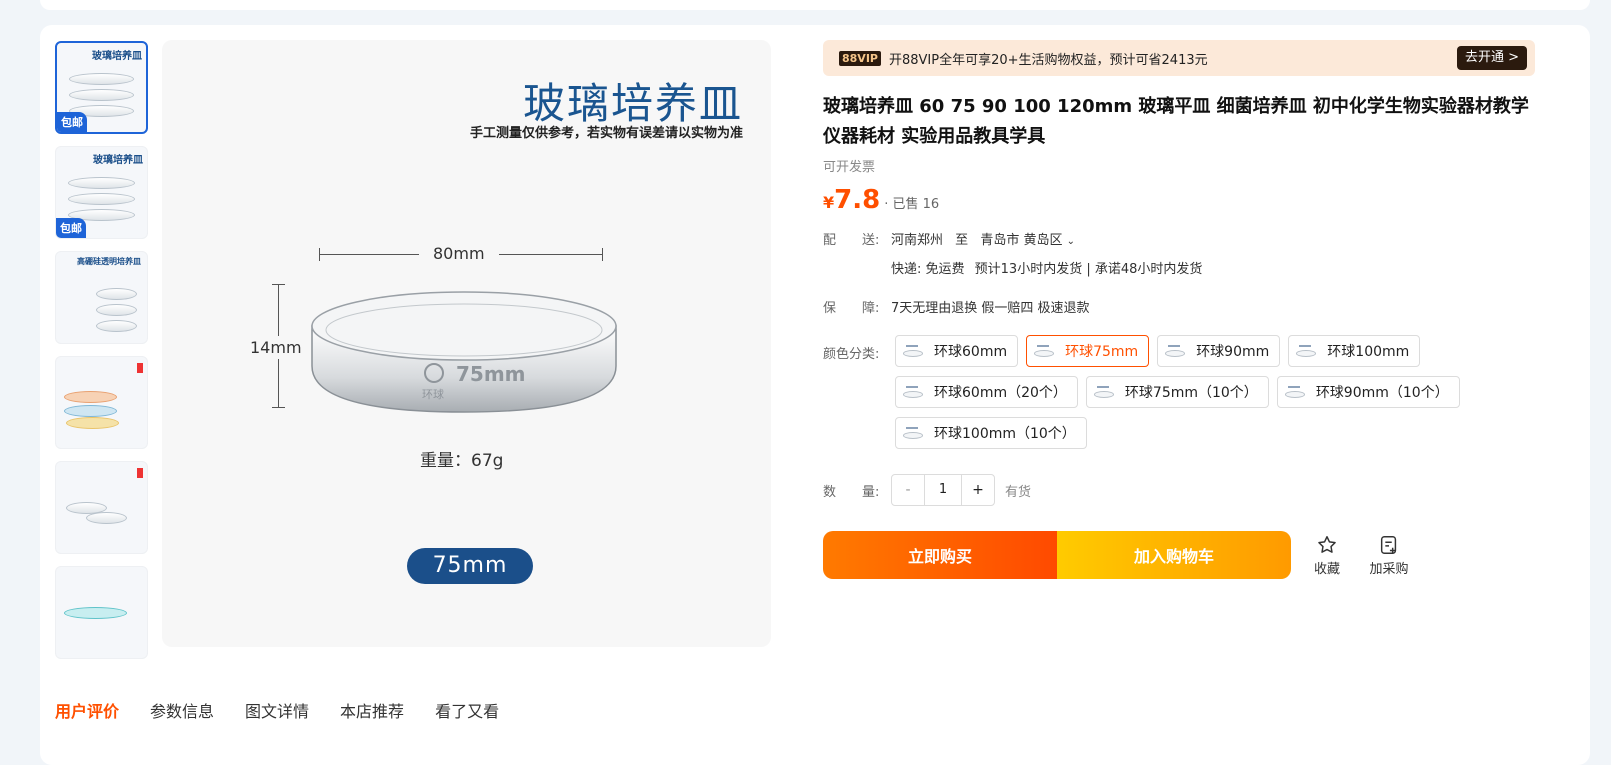 This screenshot has width=1611, height=765. What do you see at coordinates (1388, 544) in the screenshot?
I see `purchase-list-icon` at bounding box center [1388, 544].